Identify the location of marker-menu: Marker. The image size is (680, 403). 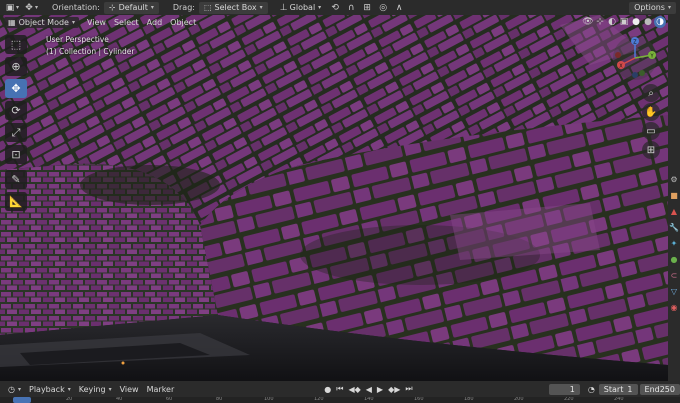
(161, 389).